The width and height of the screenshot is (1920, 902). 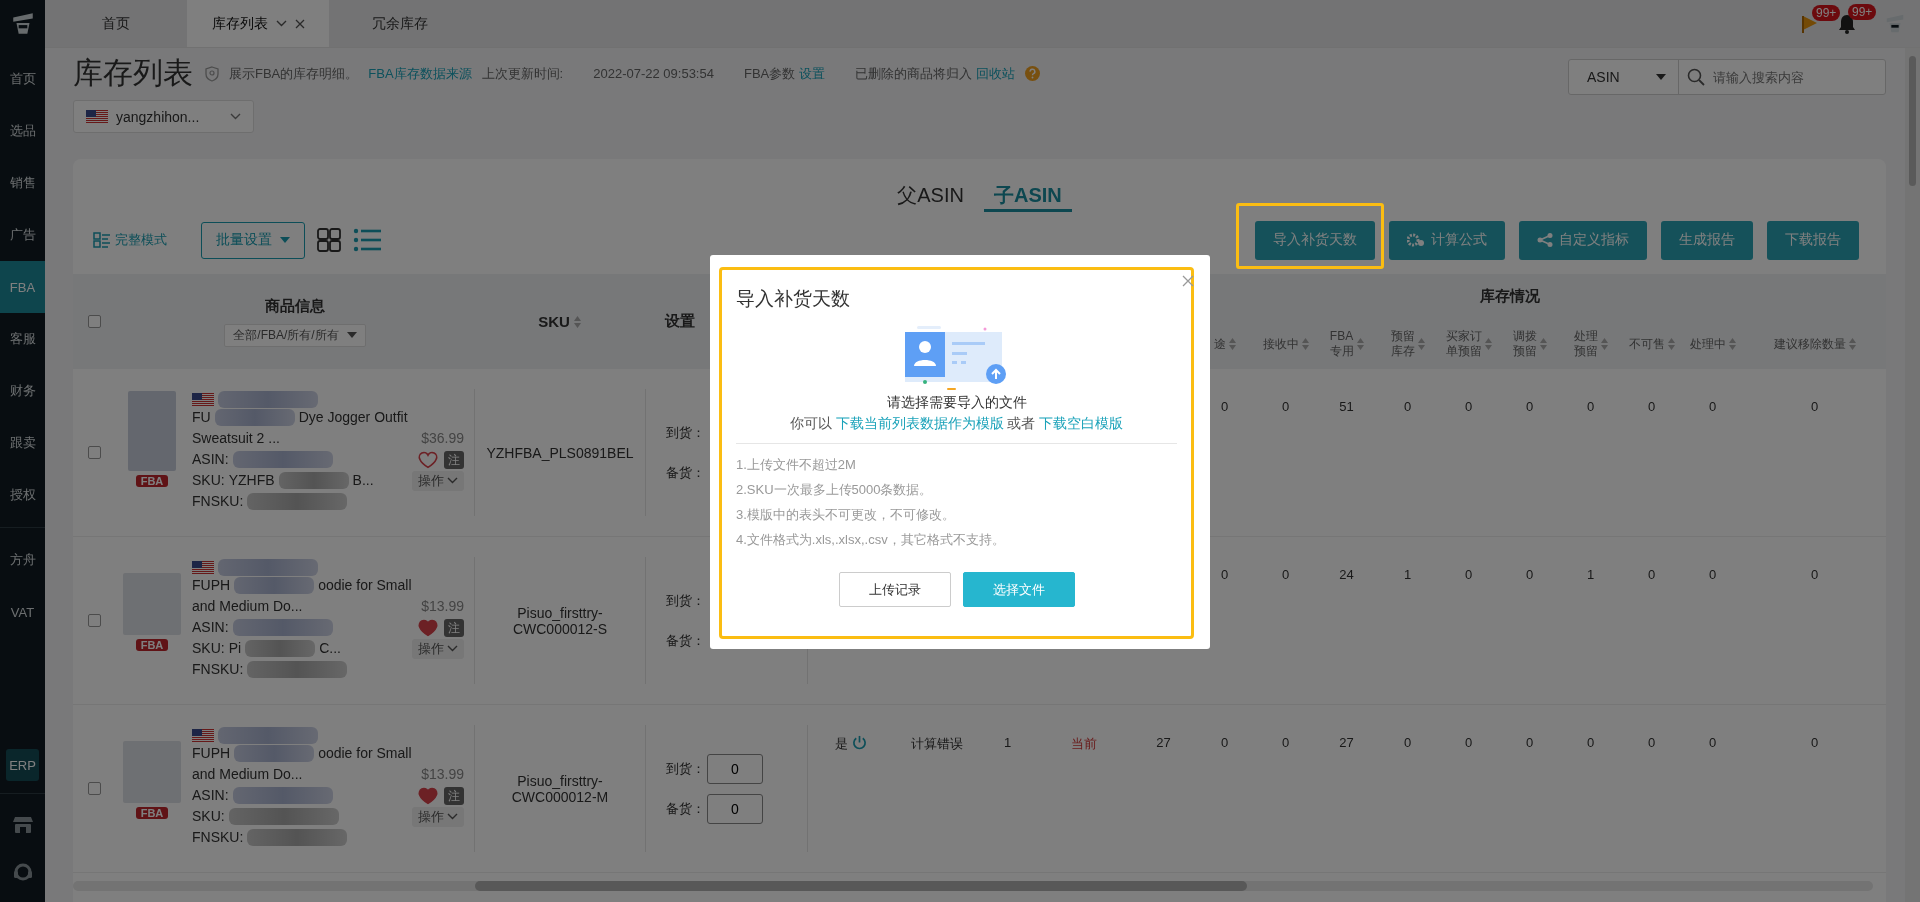 What do you see at coordinates (329, 240) in the screenshot?
I see `grid-view-icon` at bounding box center [329, 240].